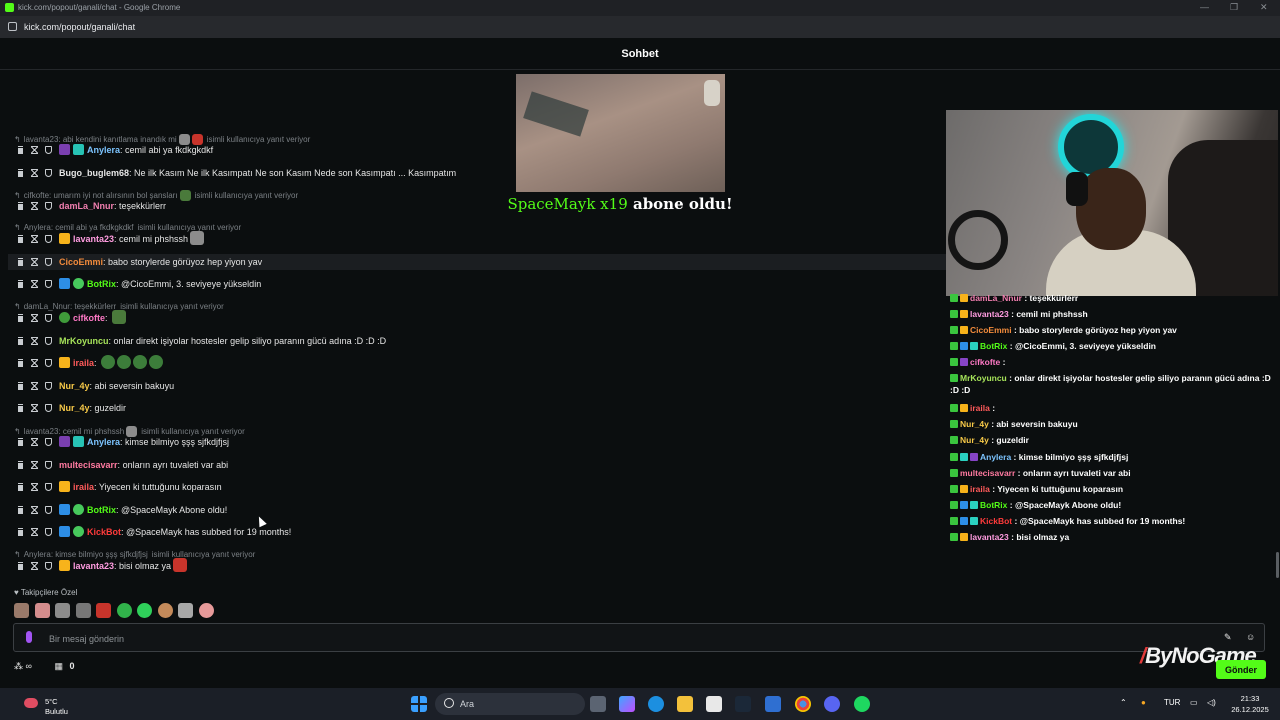  Describe the element at coordinates (773, 704) in the screenshot. I see `mail-icon` at that location.